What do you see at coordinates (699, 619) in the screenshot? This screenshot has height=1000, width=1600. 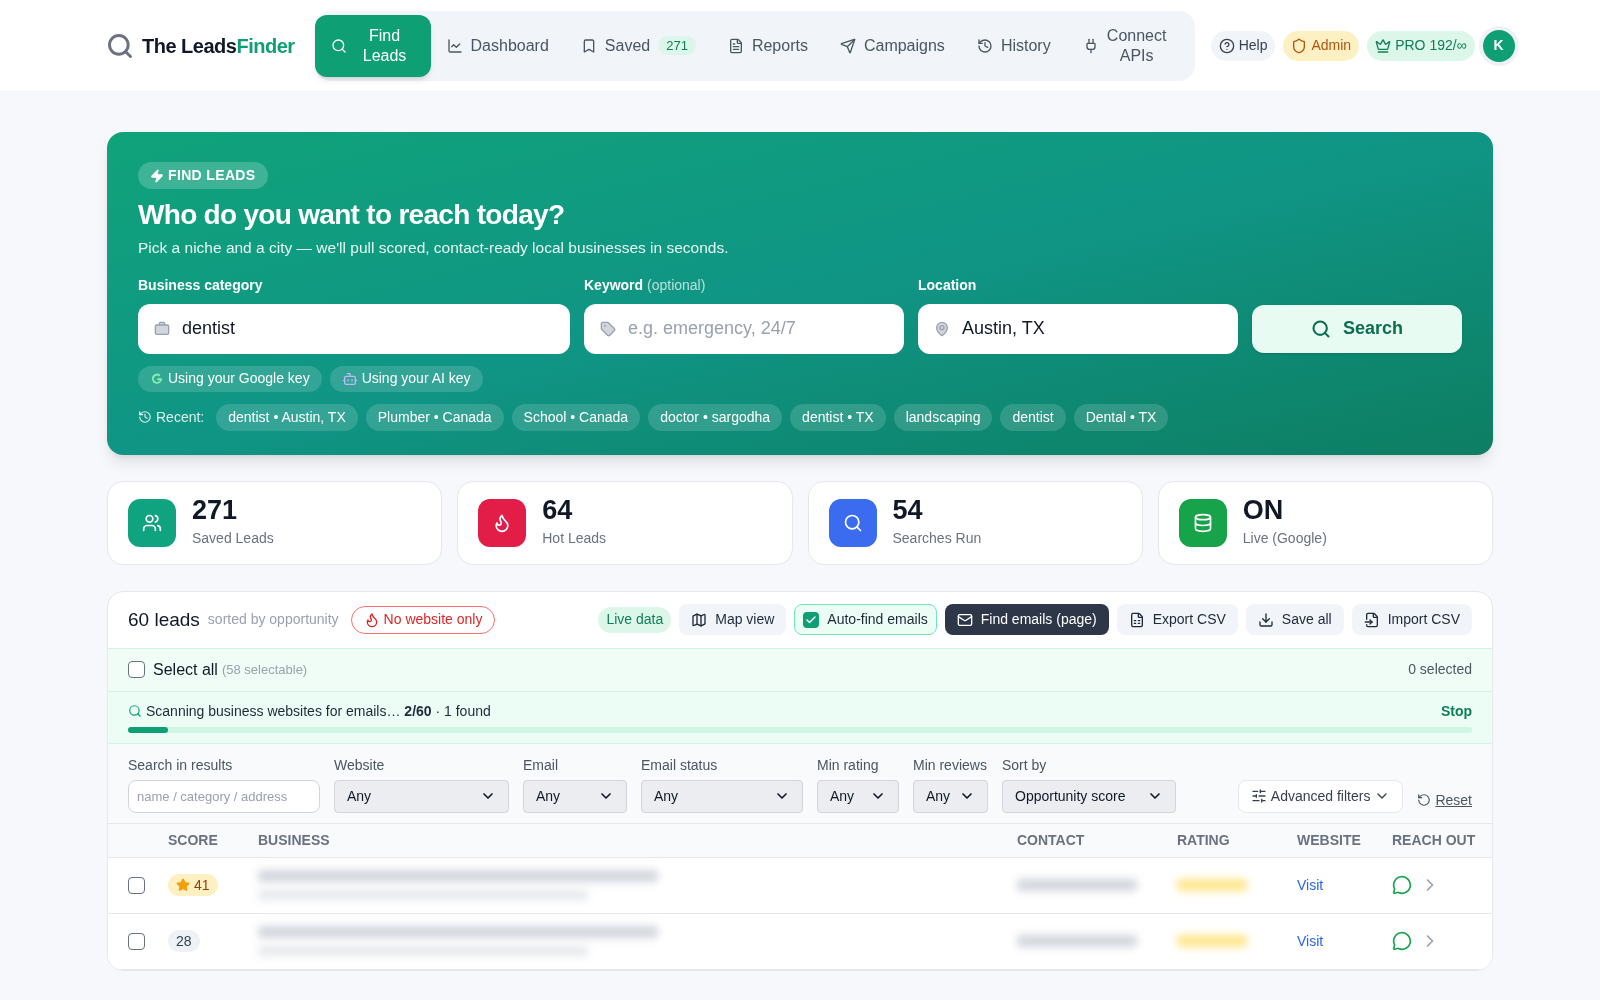 I see `map-icon` at bounding box center [699, 619].